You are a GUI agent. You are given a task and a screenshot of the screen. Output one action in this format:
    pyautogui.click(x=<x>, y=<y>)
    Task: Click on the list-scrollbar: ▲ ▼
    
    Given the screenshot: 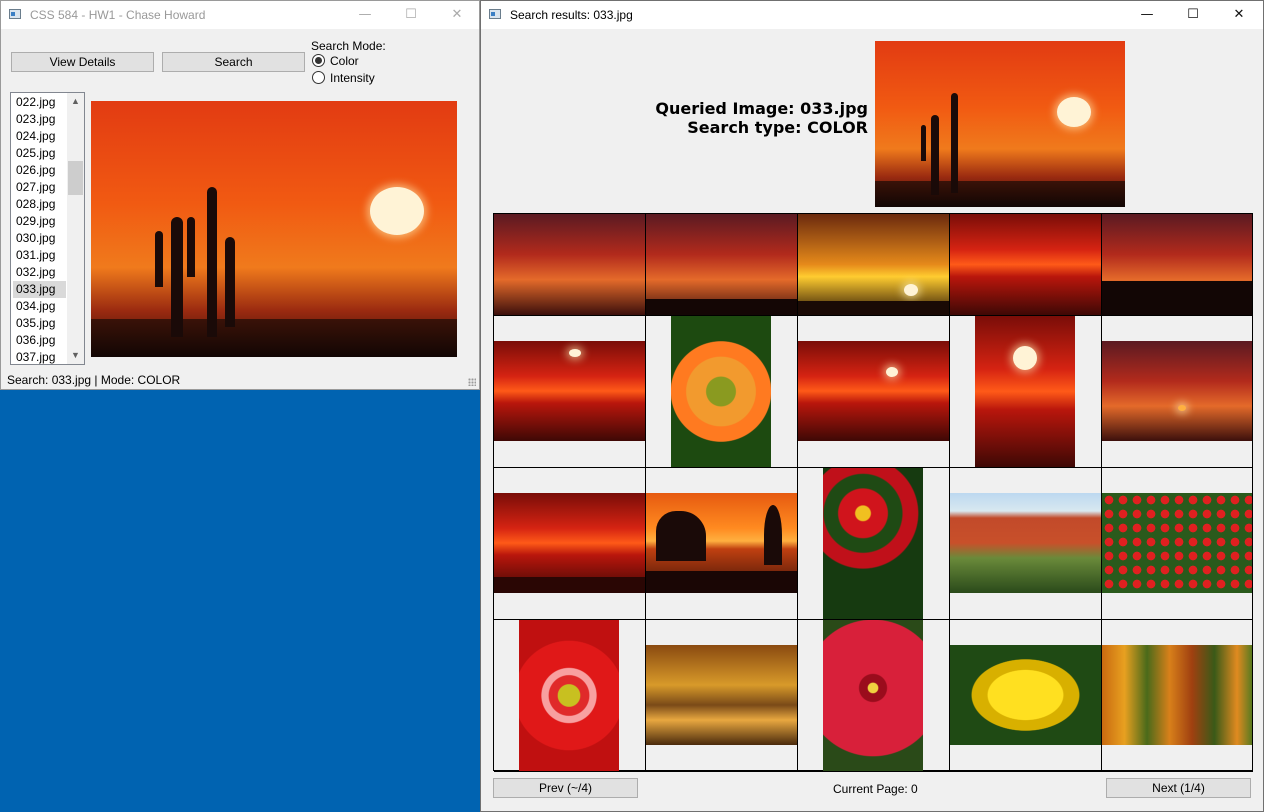 What is the action you would take?
    pyautogui.click(x=75, y=228)
    